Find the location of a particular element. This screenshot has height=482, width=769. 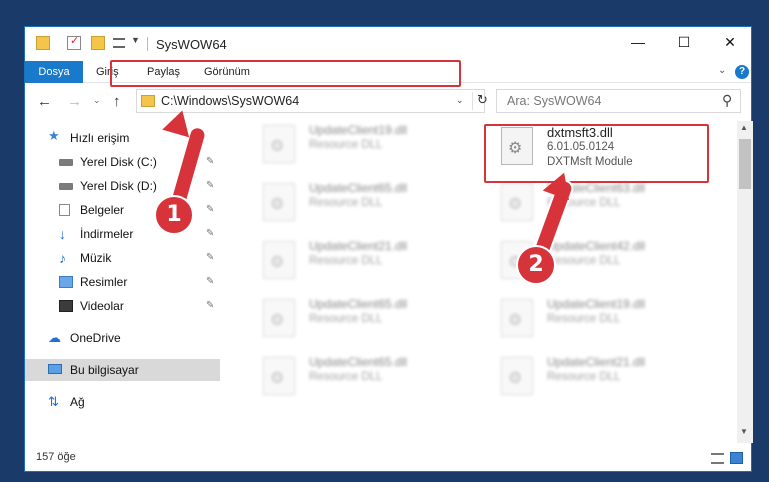

computer-icon is located at coordinates (55, 369).